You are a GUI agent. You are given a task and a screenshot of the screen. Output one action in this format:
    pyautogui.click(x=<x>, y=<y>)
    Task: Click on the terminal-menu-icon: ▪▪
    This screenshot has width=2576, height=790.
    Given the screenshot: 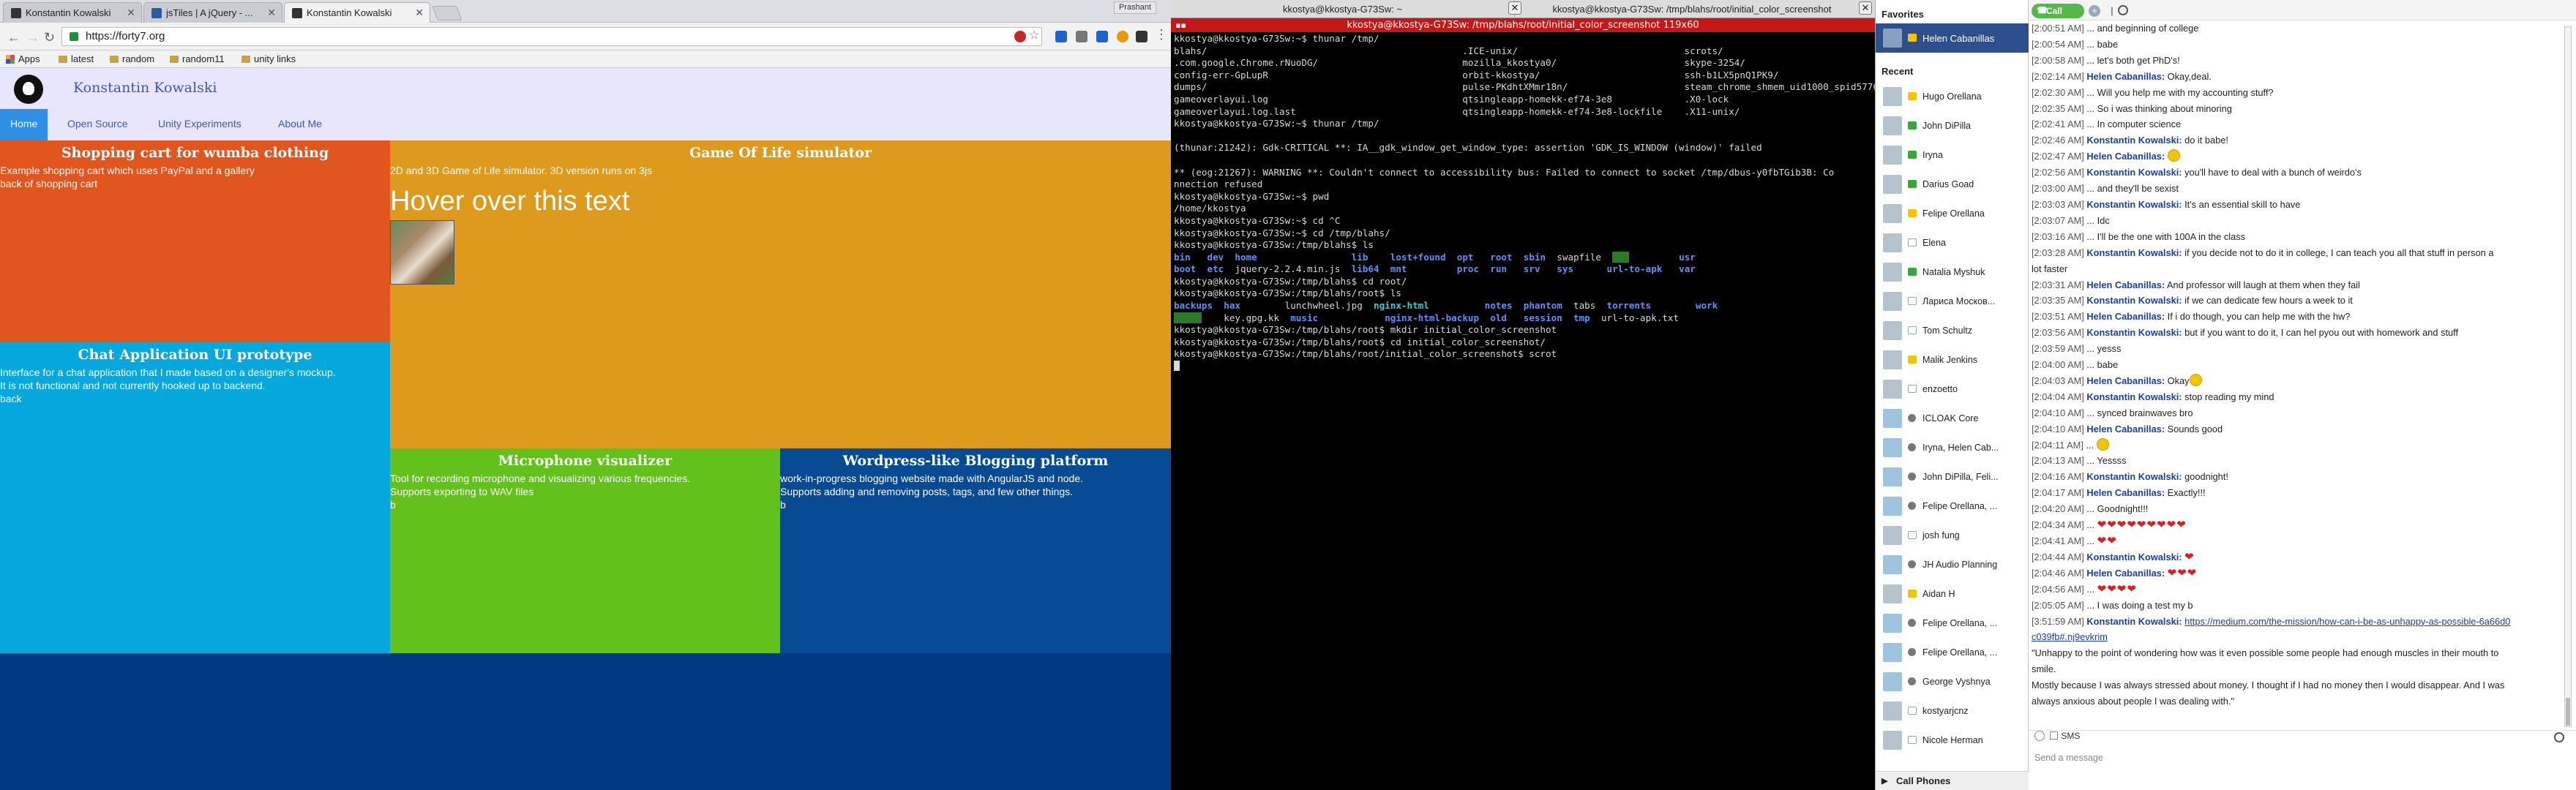 What is the action you would take?
    pyautogui.click(x=1180, y=25)
    